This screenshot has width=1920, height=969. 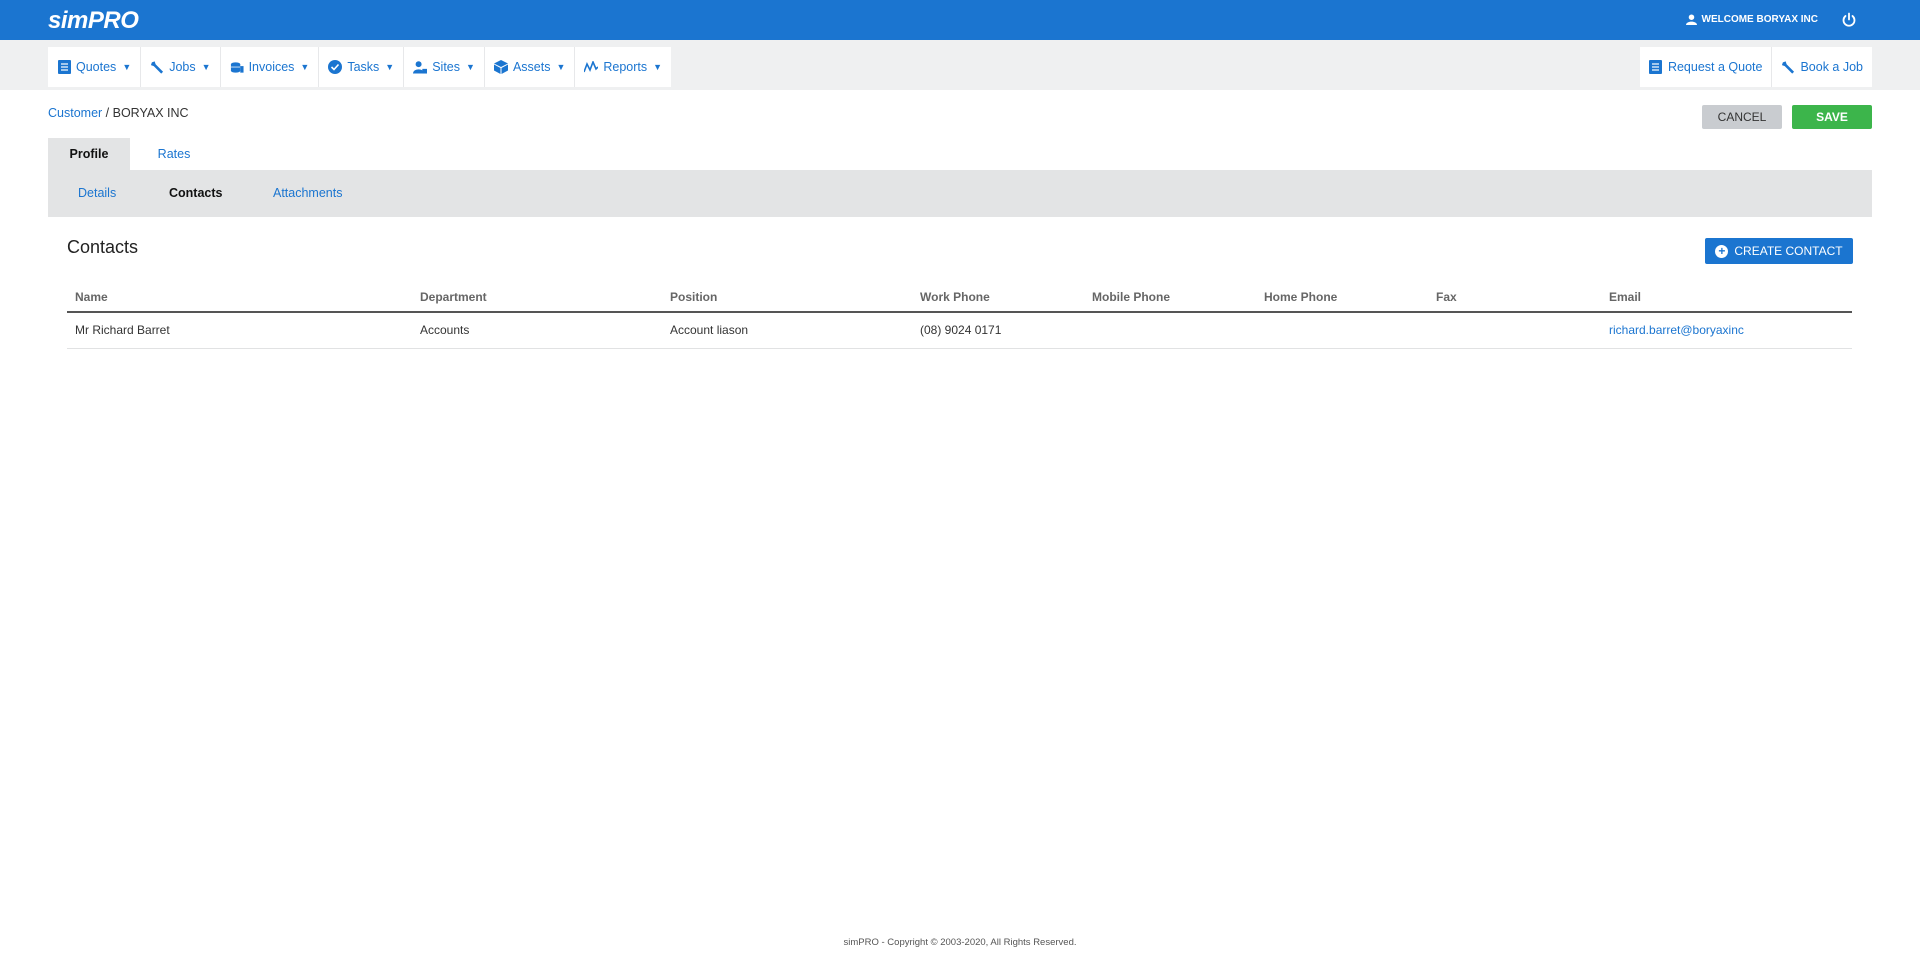 I want to click on request-quote-link: Request a Quote, so click(x=1706, y=67).